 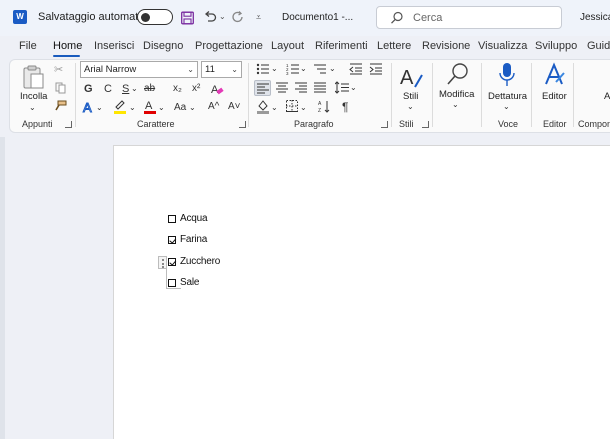 What do you see at coordinates (554, 75) in the screenshot?
I see `editor-icon` at bounding box center [554, 75].